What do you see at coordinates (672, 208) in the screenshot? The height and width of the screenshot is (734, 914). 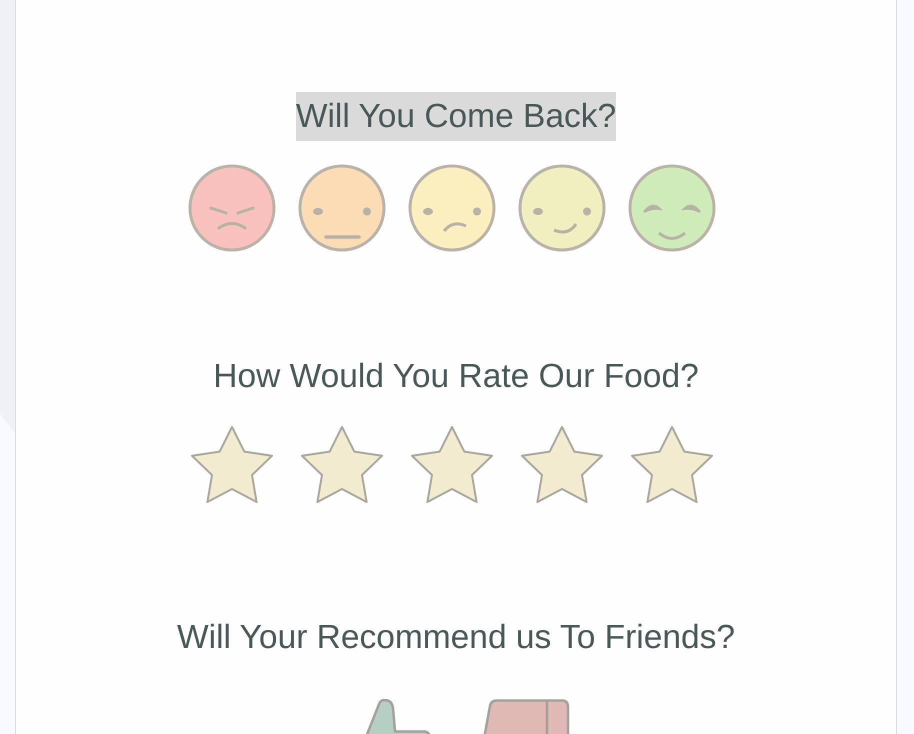 I see `happy-face-icon` at bounding box center [672, 208].